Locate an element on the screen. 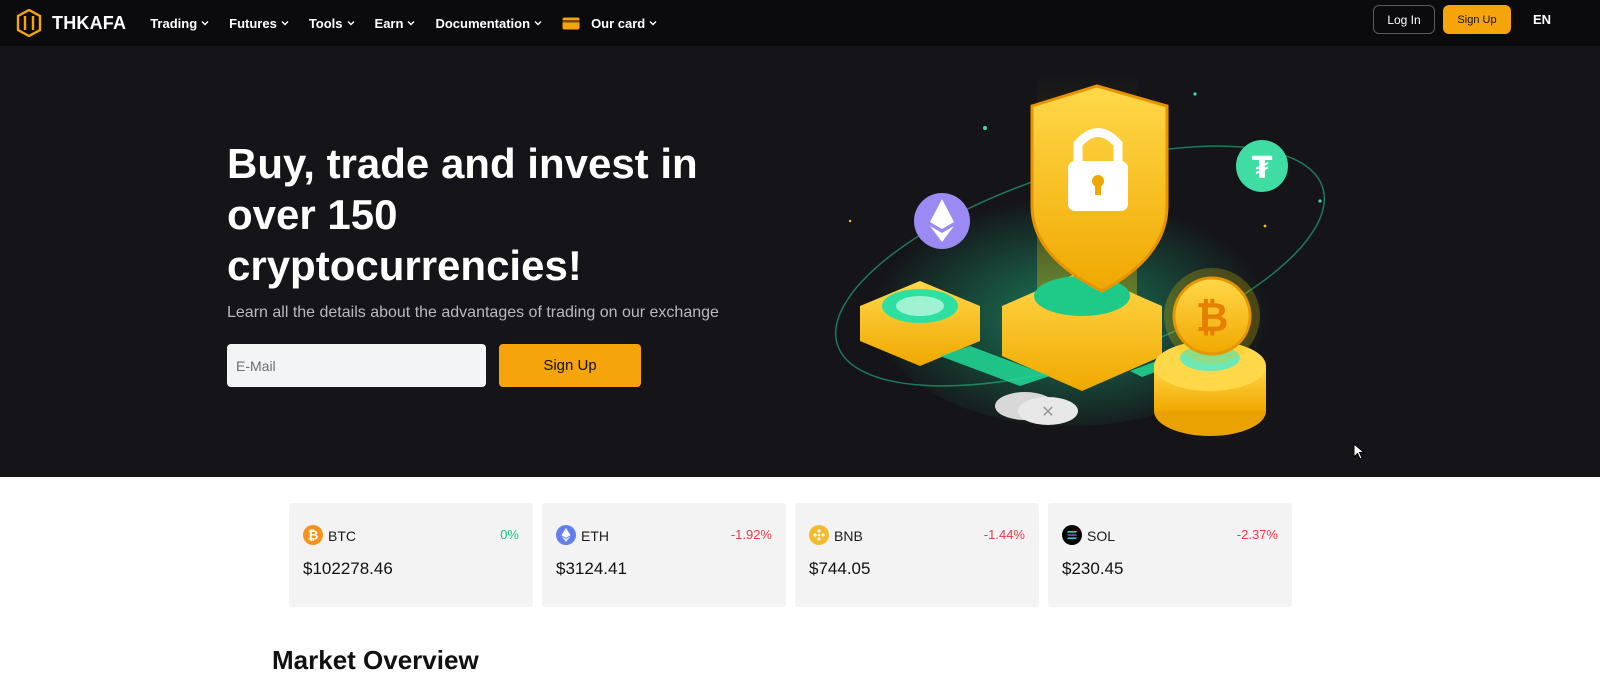  logo: THKAFA is located at coordinates (71, 23).